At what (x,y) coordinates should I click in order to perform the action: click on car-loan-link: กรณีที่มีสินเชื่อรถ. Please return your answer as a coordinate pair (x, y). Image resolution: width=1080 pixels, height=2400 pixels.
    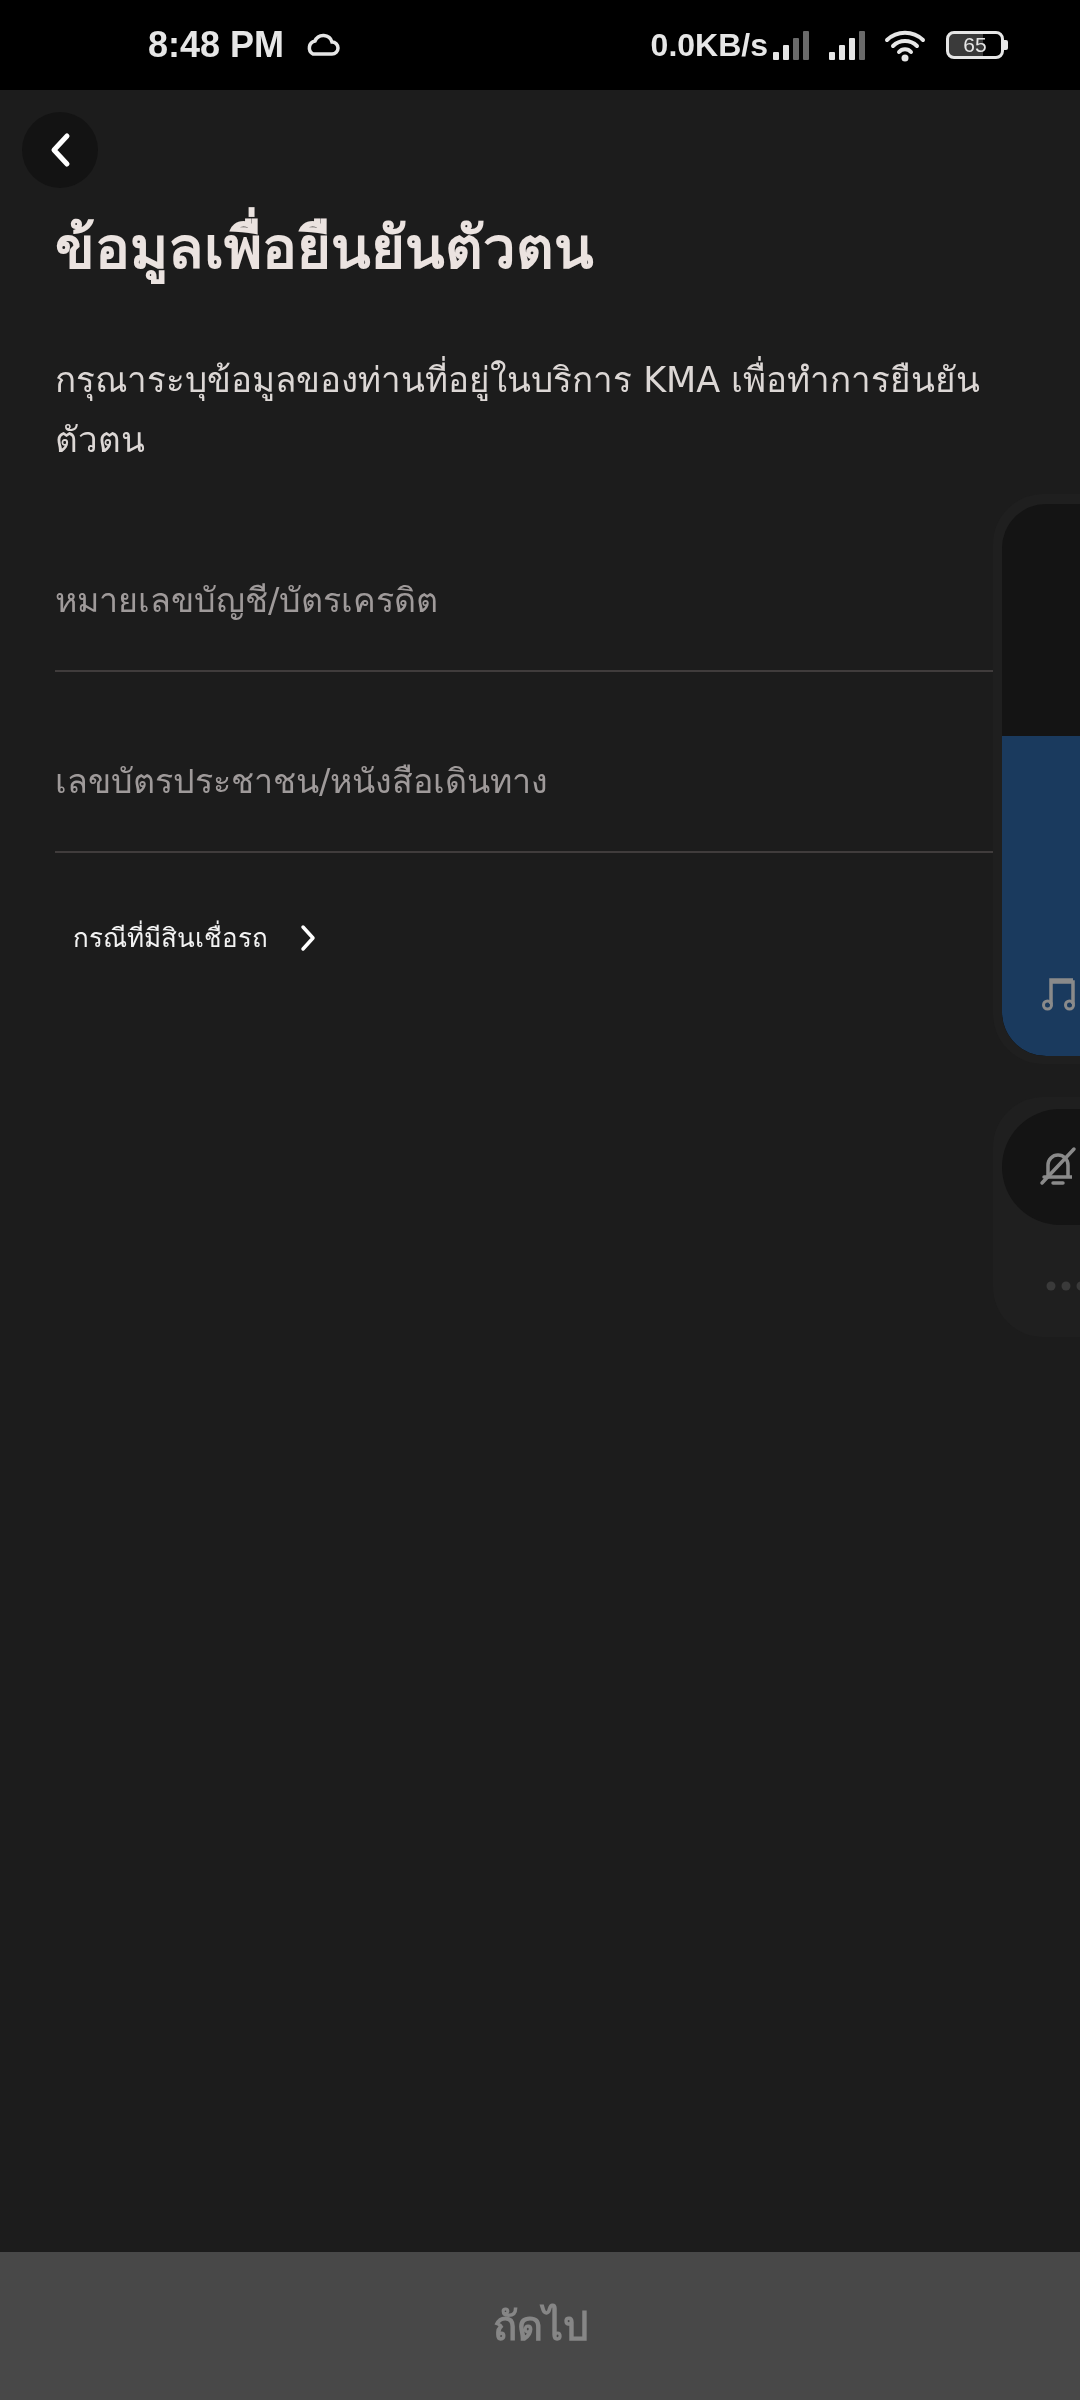
    Looking at the image, I should click on (194, 937).